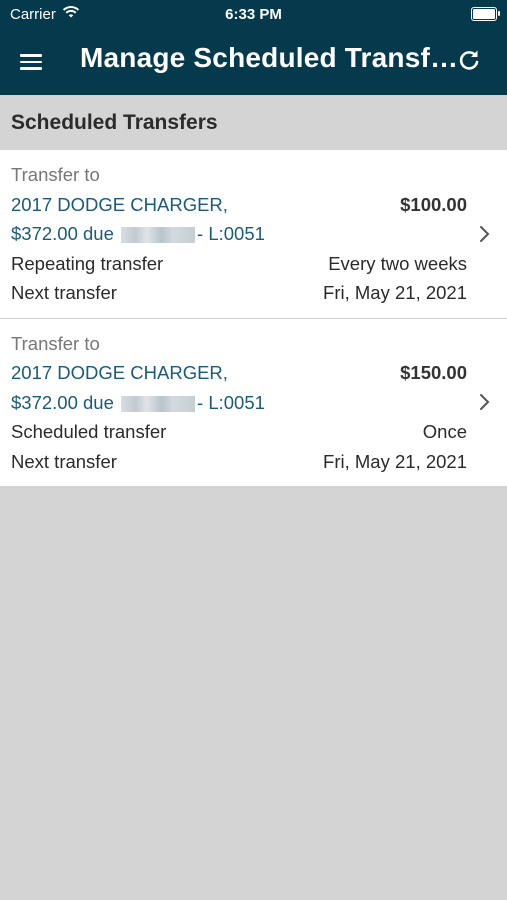 The height and width of the screenshot is (900, 507). Describe the element at coordinates (485, 14) in the screenshot. I see `battery-icon` at that location.